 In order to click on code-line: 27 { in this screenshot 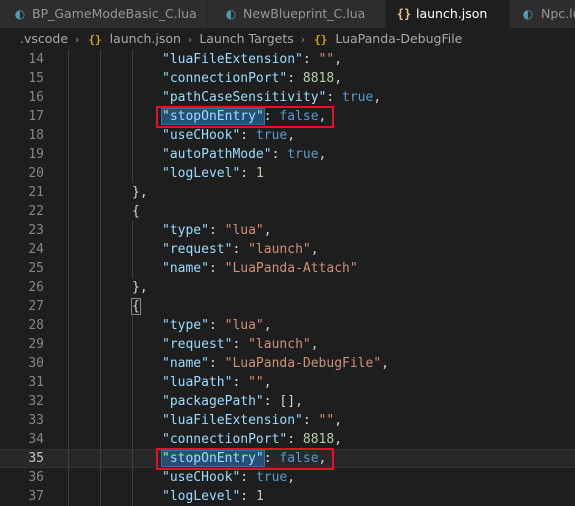, I will do `click(287, 306)`.